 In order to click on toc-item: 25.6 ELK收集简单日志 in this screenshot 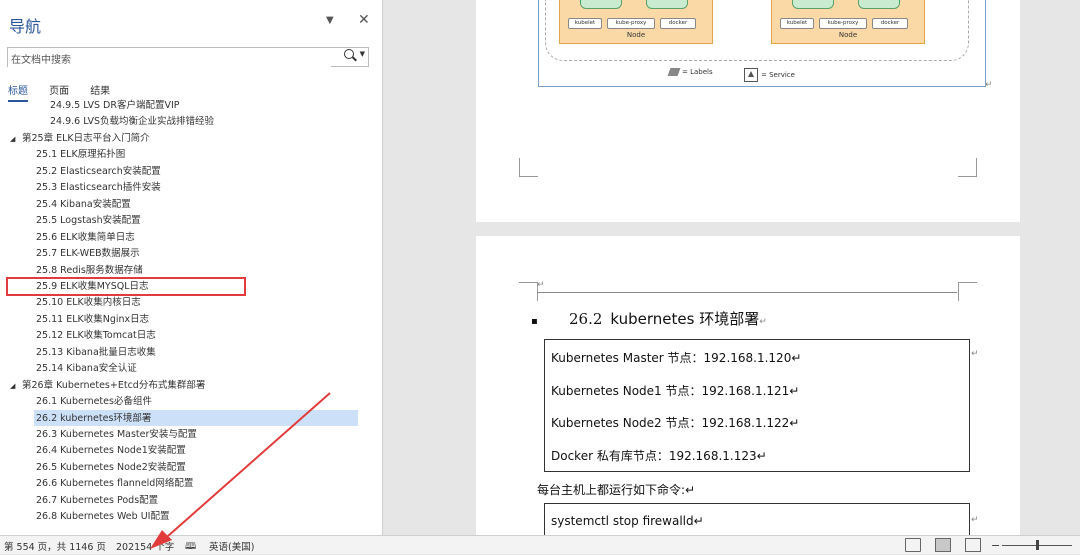, I will do `click(85, 238)`.